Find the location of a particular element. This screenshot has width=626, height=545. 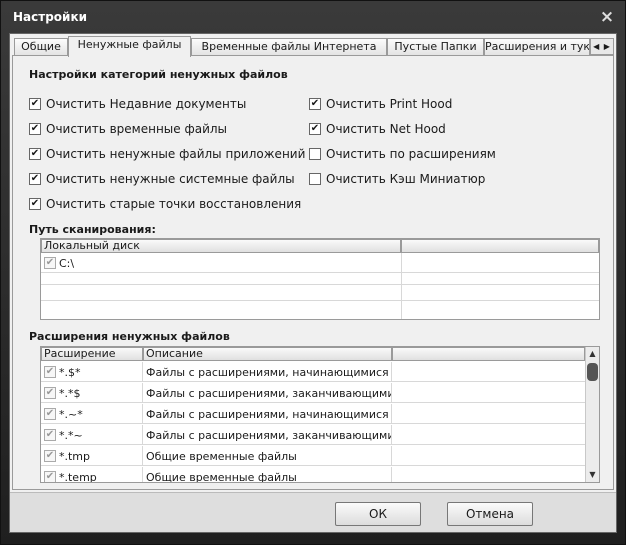

check-label: Очистить старые точки восстановления is located at coordinates (174, 204).